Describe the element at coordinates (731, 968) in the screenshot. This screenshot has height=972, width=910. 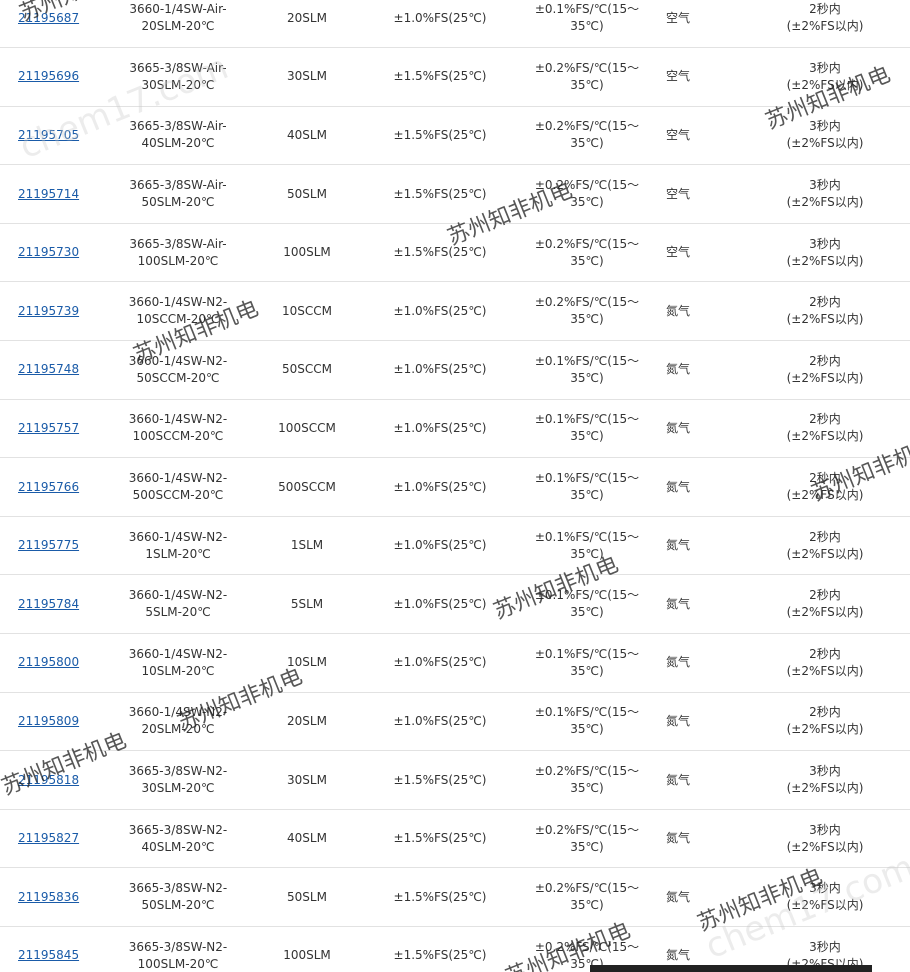
I see `horizontal-scrollbar-thumb` at that location.